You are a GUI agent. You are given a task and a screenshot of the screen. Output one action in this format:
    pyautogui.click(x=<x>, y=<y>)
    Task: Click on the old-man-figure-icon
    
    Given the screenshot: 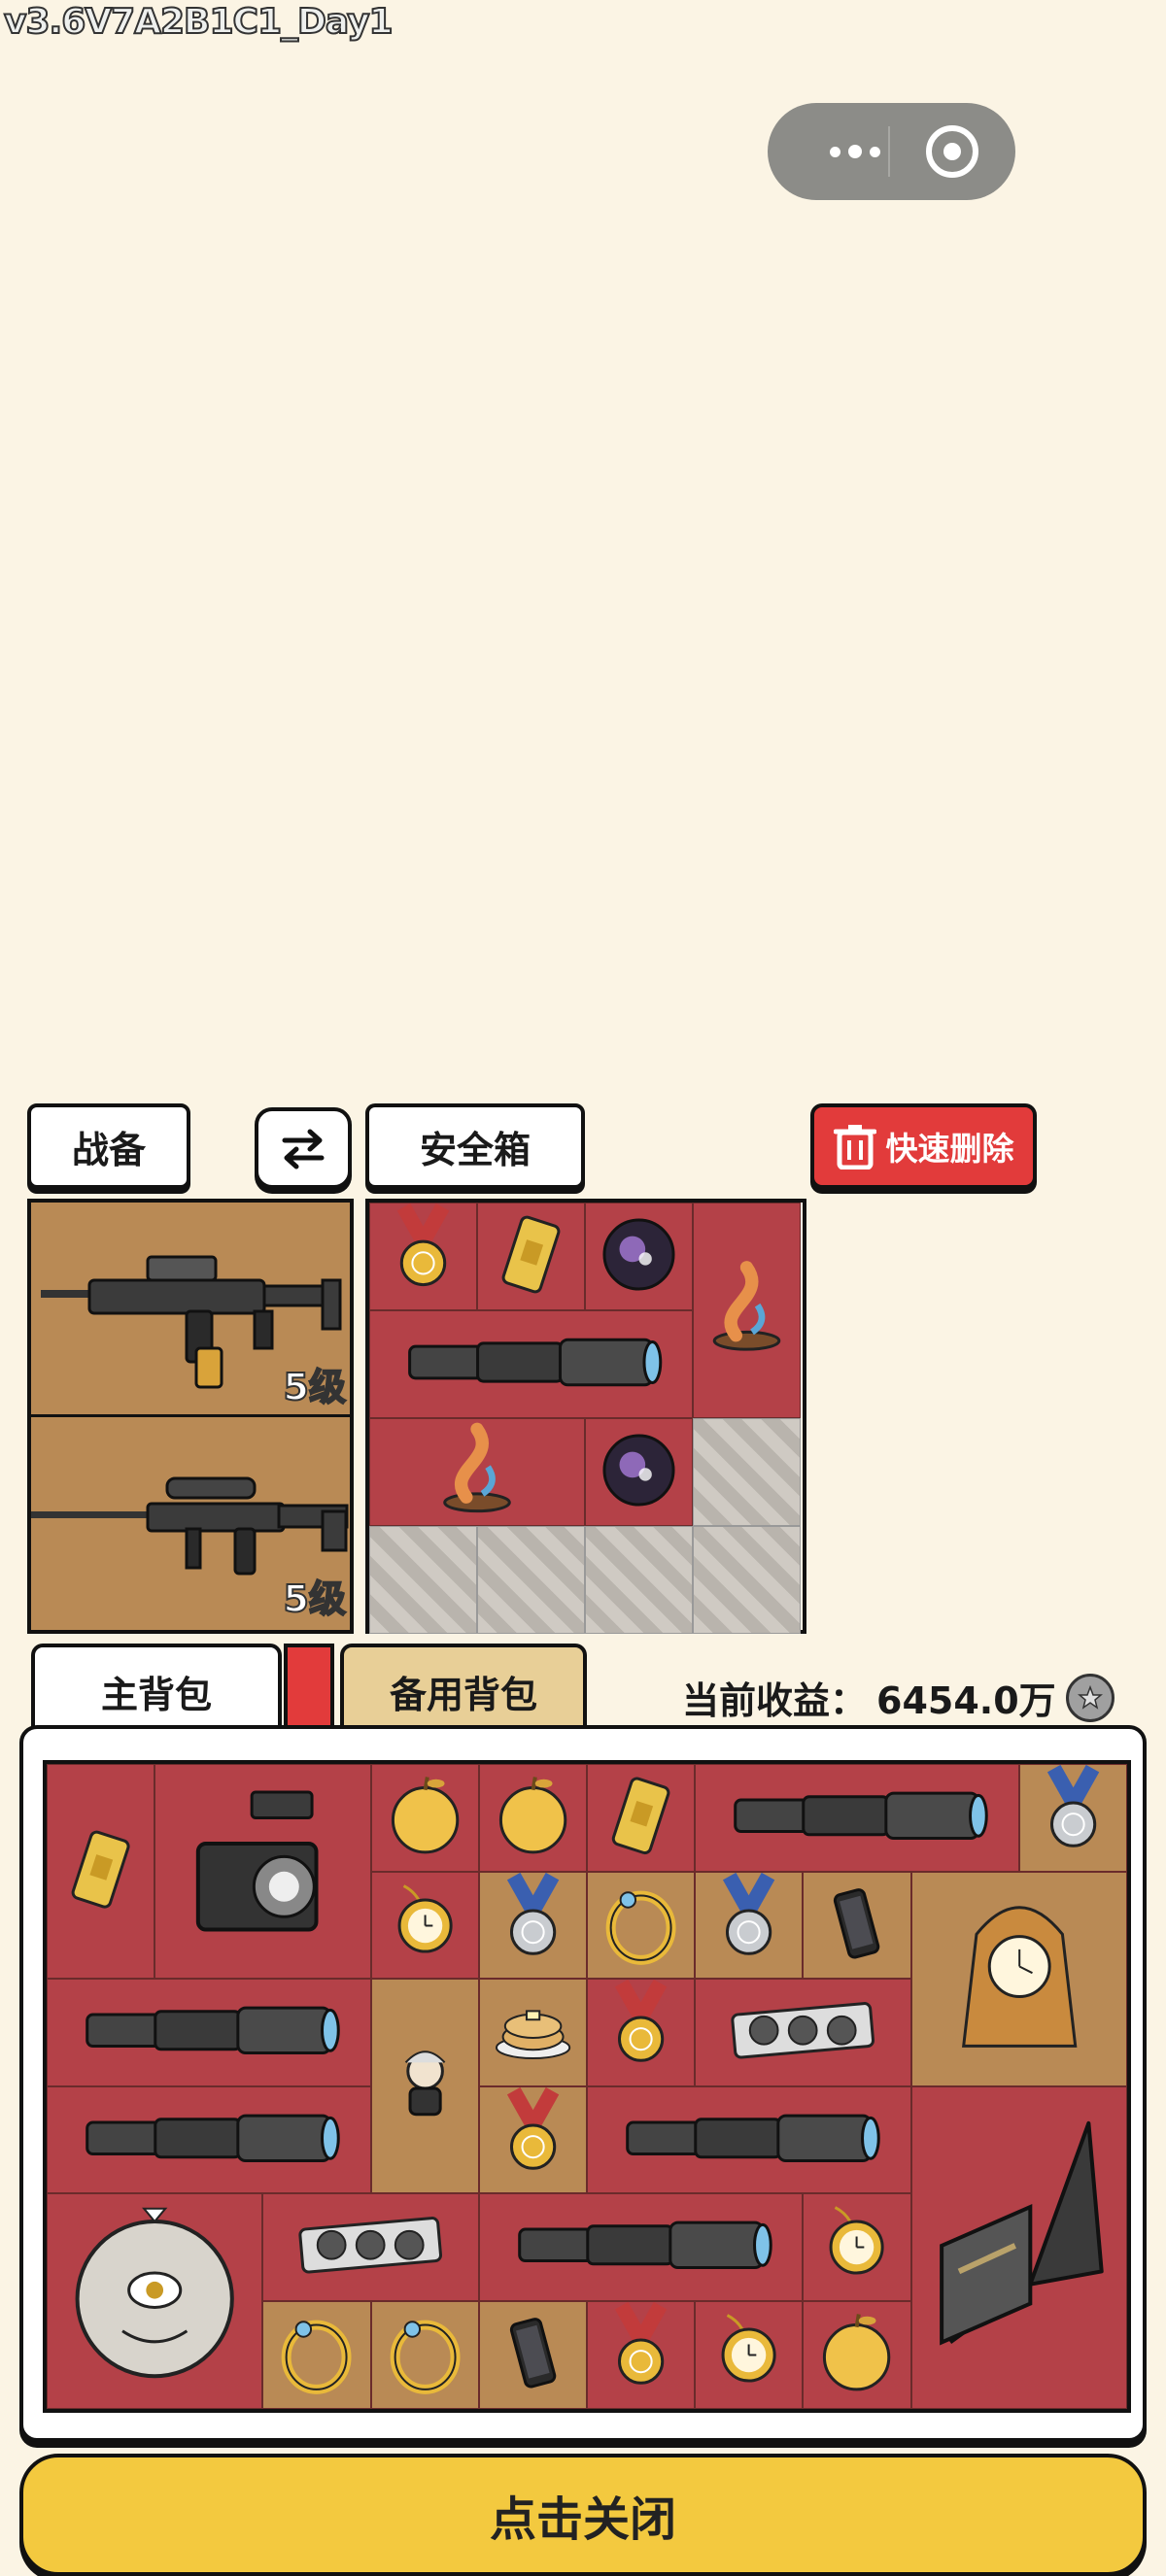 What is the action you would take?
    pyautogui.click(x=425, y=2086)
    